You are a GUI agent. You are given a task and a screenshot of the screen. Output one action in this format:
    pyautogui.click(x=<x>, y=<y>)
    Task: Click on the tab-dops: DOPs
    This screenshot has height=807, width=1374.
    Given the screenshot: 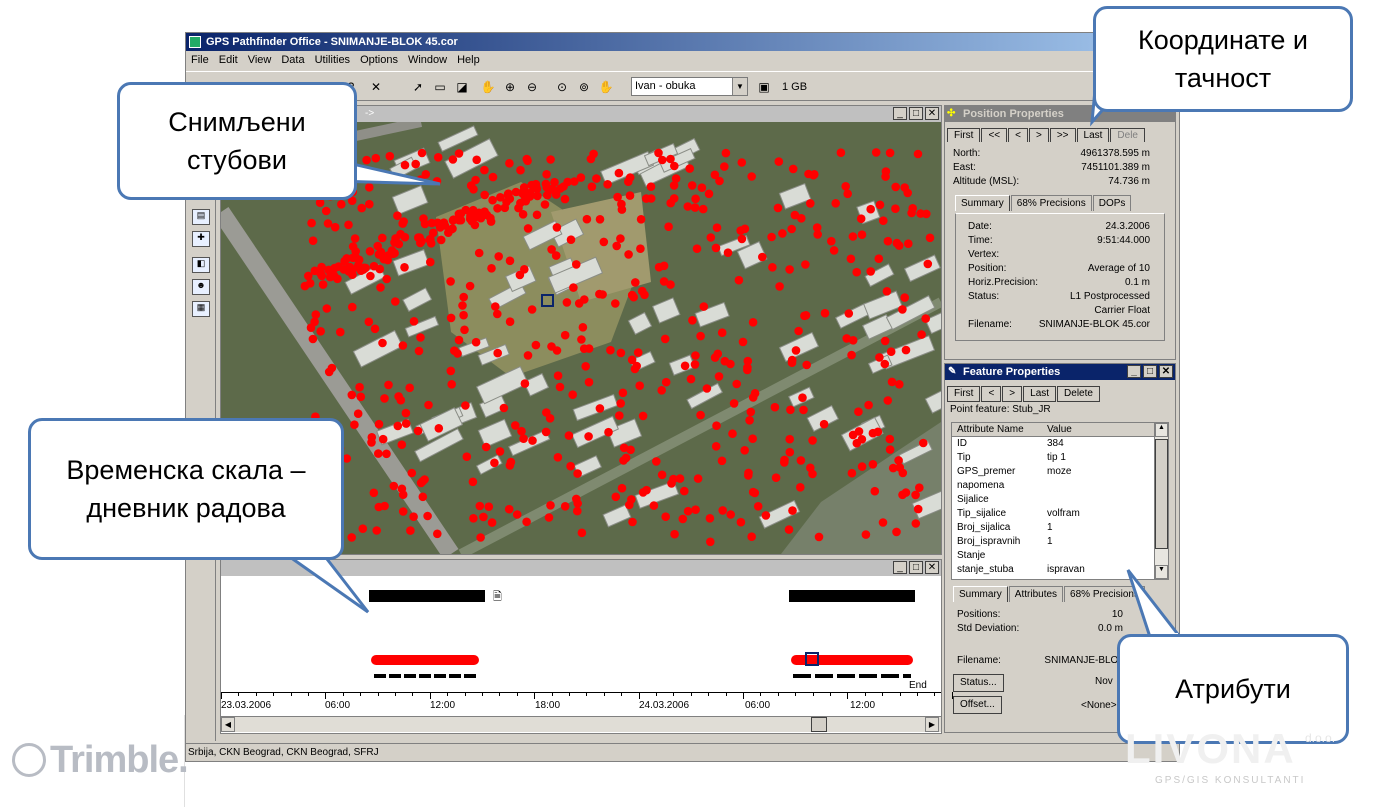 What is the action you would take?
    pyautogui.click(x=1112, y=203)
    